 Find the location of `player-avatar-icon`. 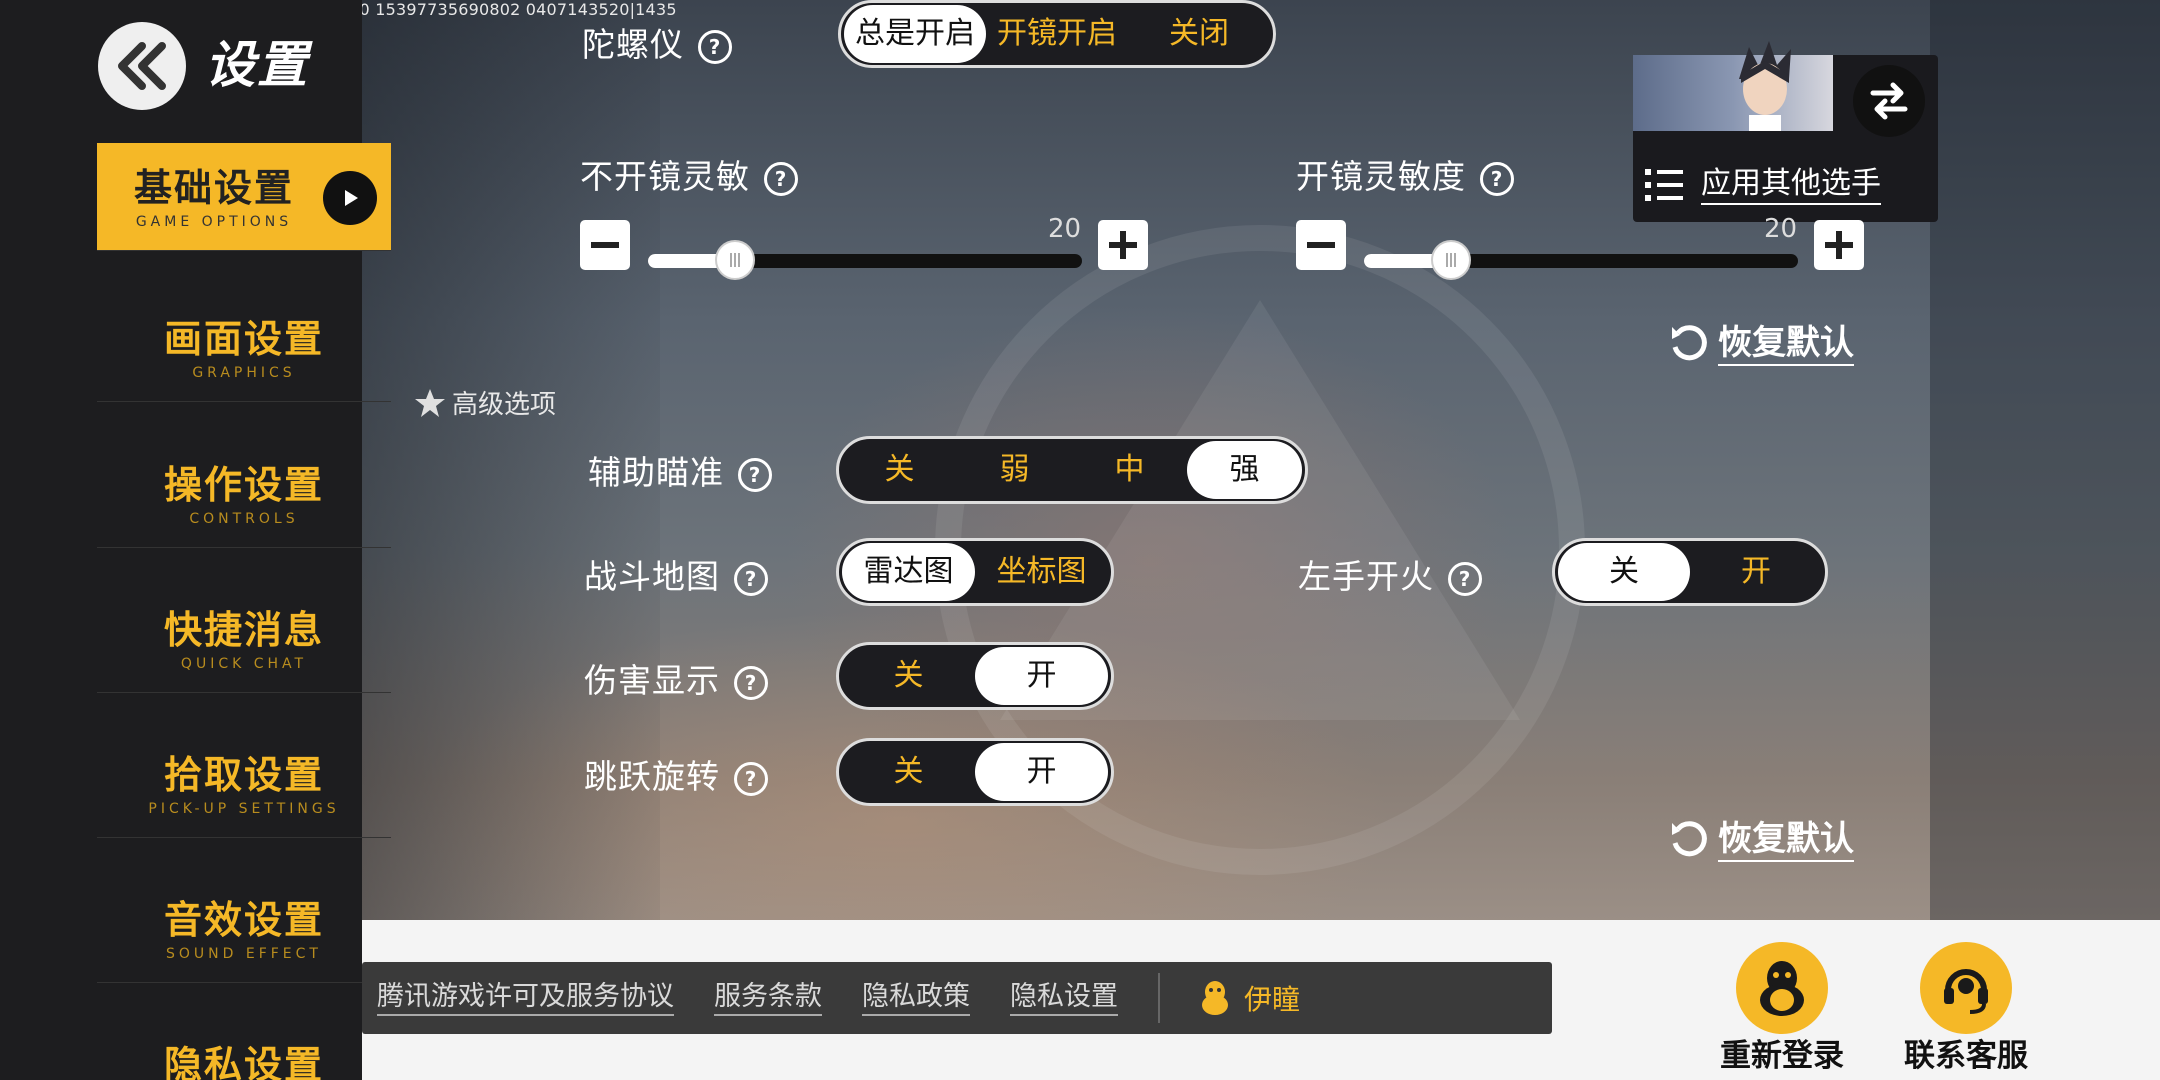

player-avatar-icon is located at coordinates (1765, 86).